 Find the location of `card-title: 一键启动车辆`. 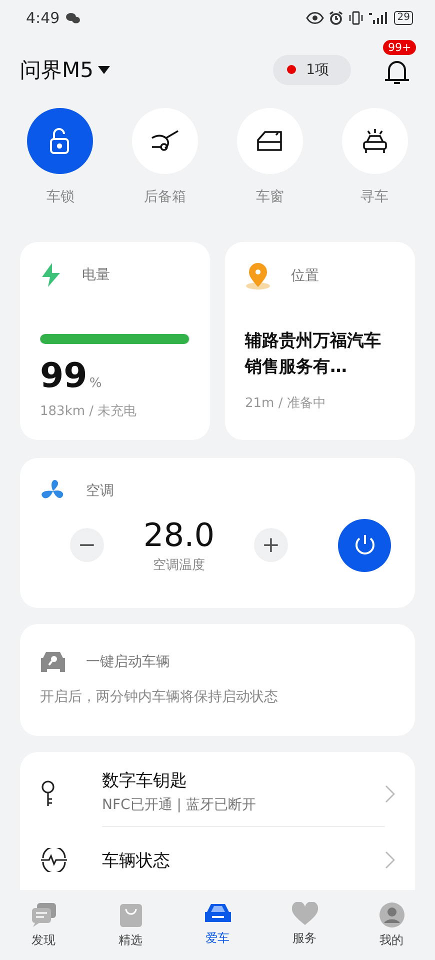

card-title: 一键启动车辆 is located at coordinates (128, 662).